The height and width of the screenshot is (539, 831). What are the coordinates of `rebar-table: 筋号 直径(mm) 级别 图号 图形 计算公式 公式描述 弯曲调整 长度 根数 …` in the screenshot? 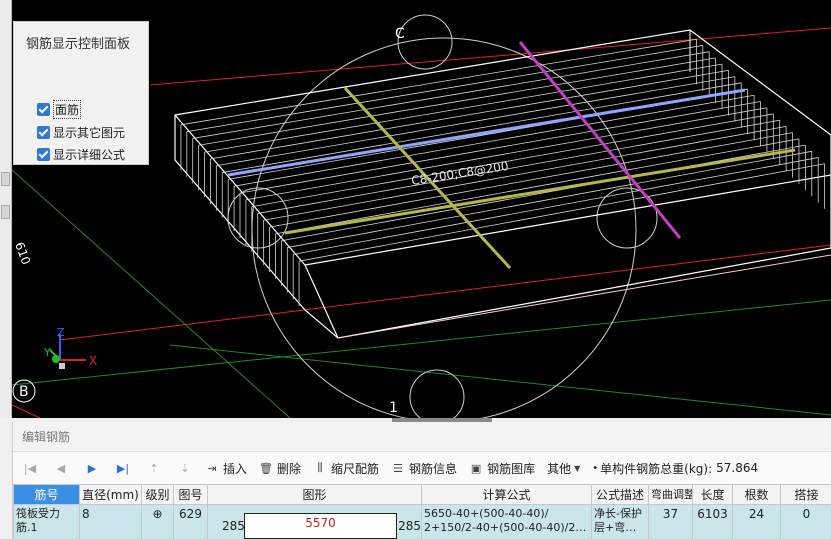 It's located at (422, 511).